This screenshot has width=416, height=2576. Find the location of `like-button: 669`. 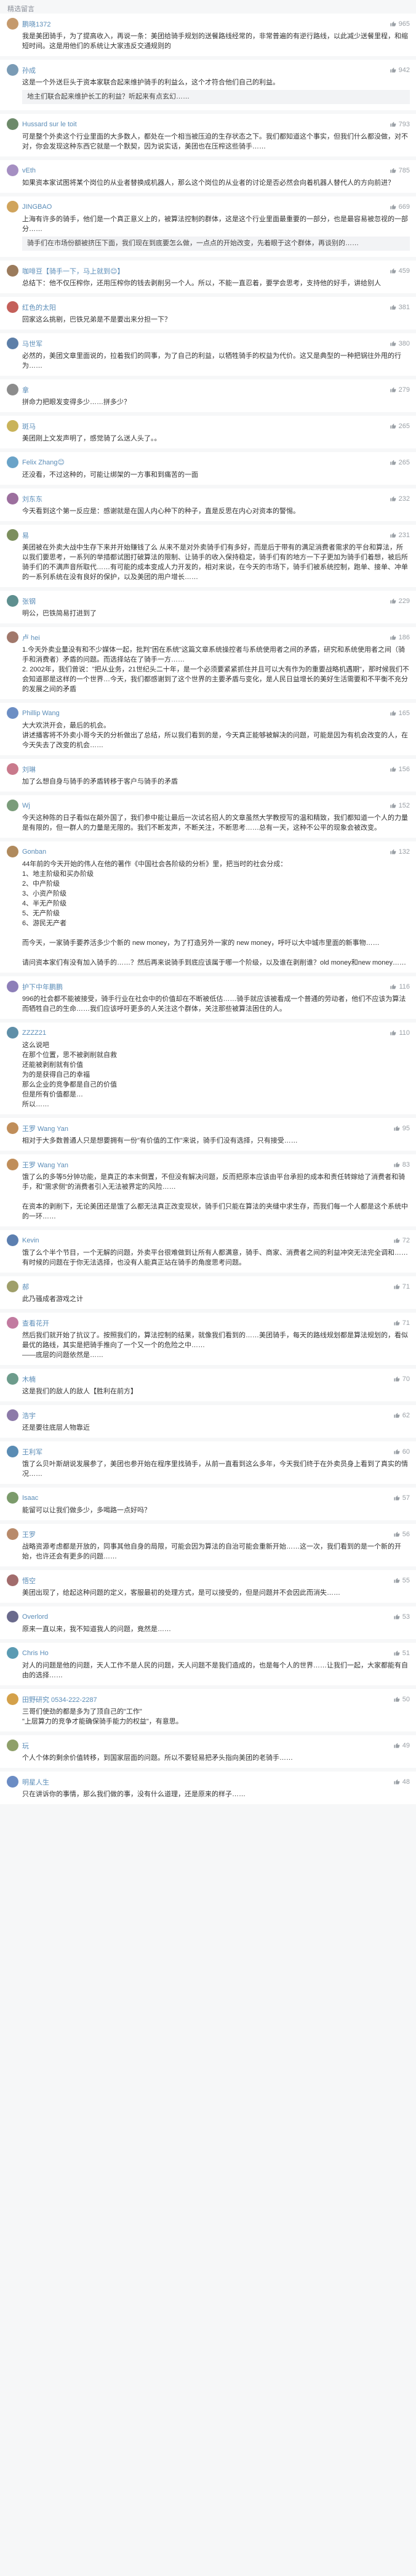

like-button: 669 is located at coordinates (400, 207).